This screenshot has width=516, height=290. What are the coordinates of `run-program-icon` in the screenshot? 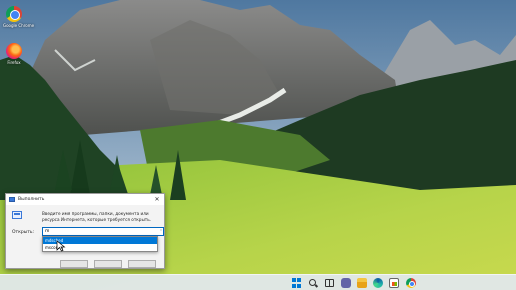 It's located at (17, 215).